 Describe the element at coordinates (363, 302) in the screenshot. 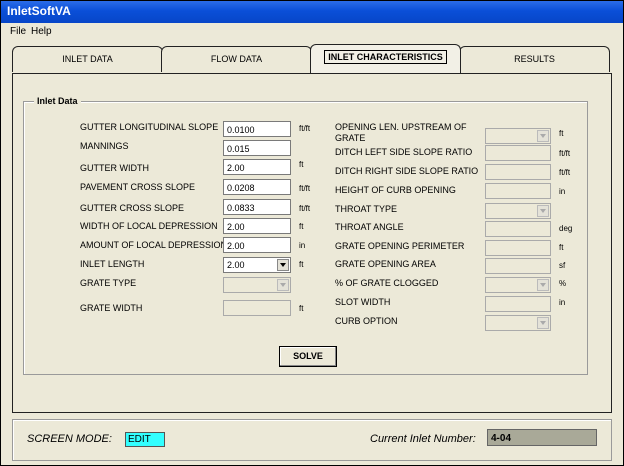

I see `slot-width-label: SLOT WIDTH` at that location.